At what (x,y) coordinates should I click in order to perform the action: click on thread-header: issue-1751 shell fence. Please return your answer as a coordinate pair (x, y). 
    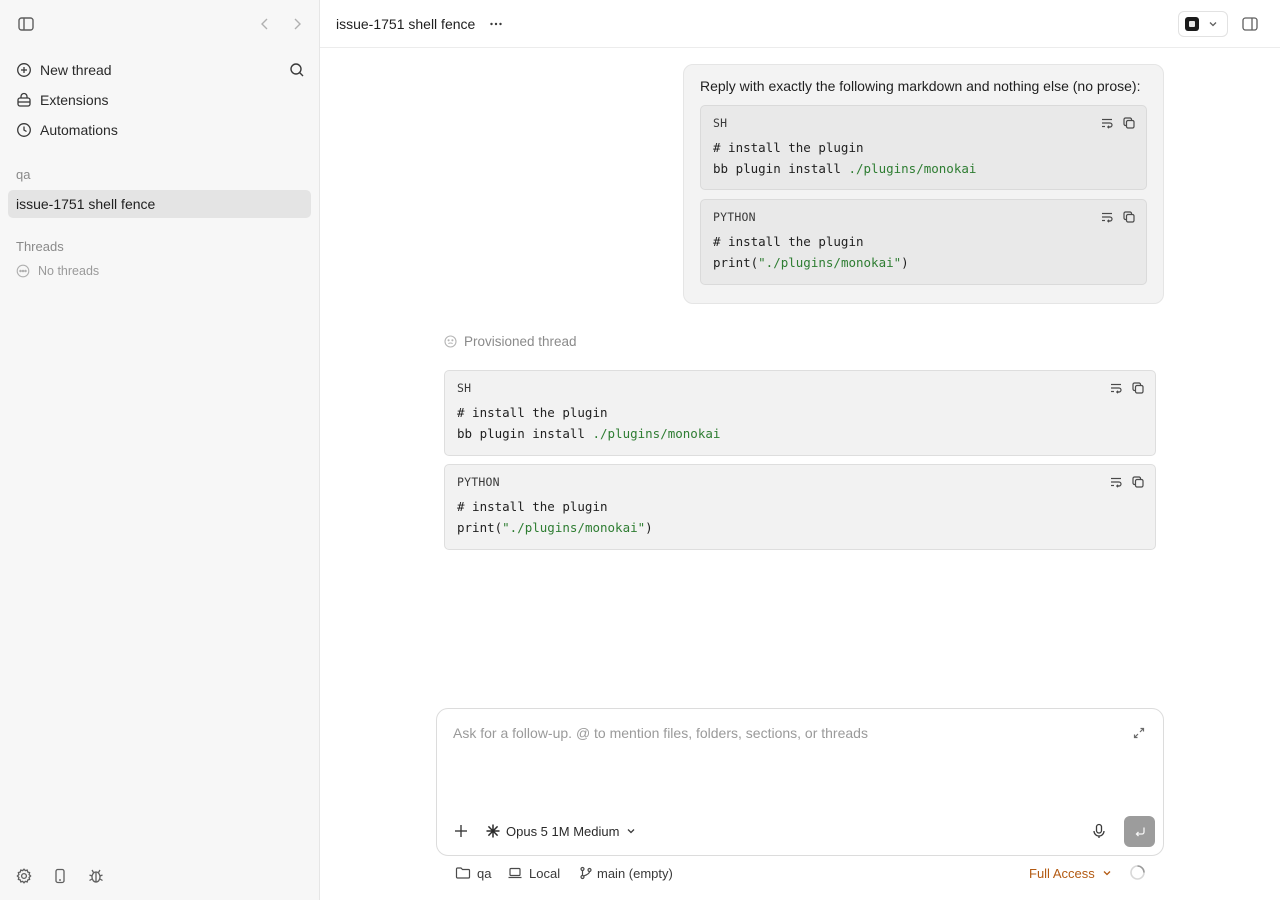
    Looking at the image, I should click on (800, 24).